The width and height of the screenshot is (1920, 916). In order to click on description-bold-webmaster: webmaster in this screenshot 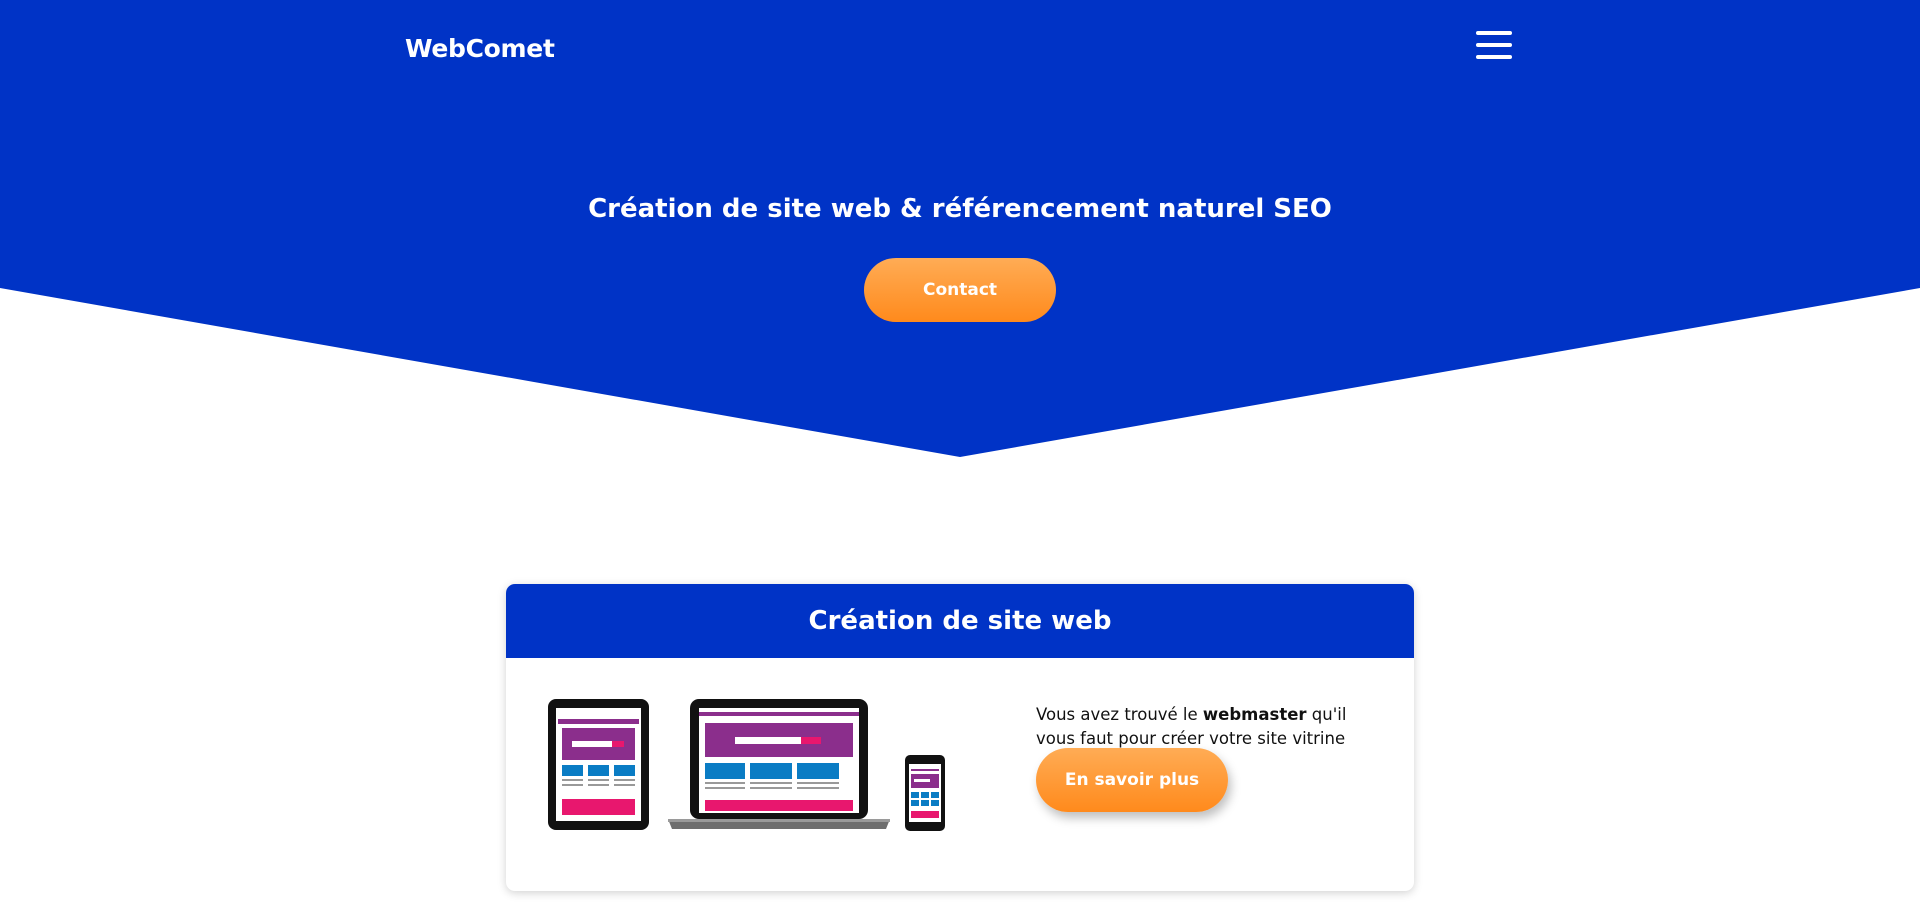, I will do `click(1254, 714)`.